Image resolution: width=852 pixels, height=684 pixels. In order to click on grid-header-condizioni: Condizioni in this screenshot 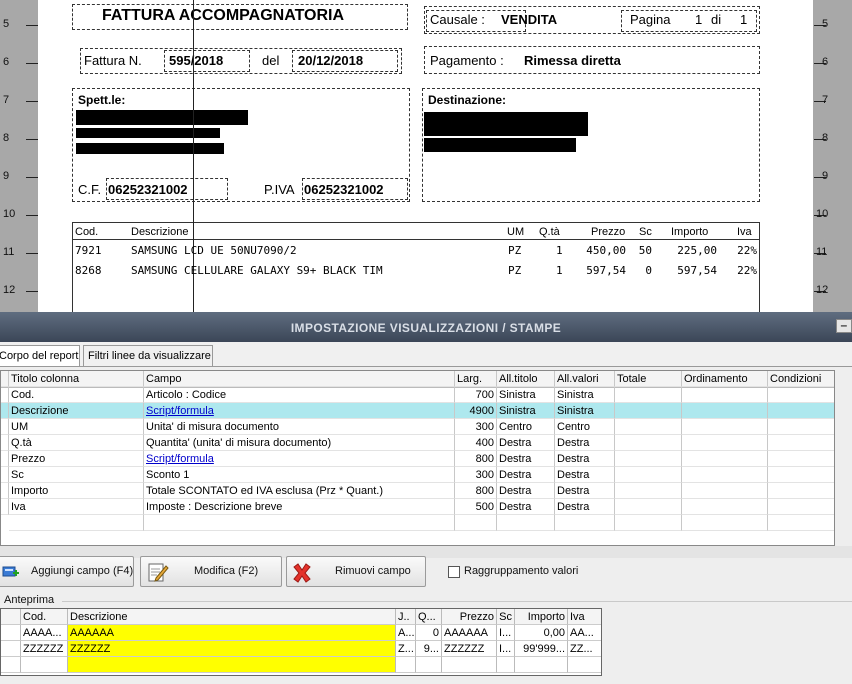, I will do `click(801, 379)`.